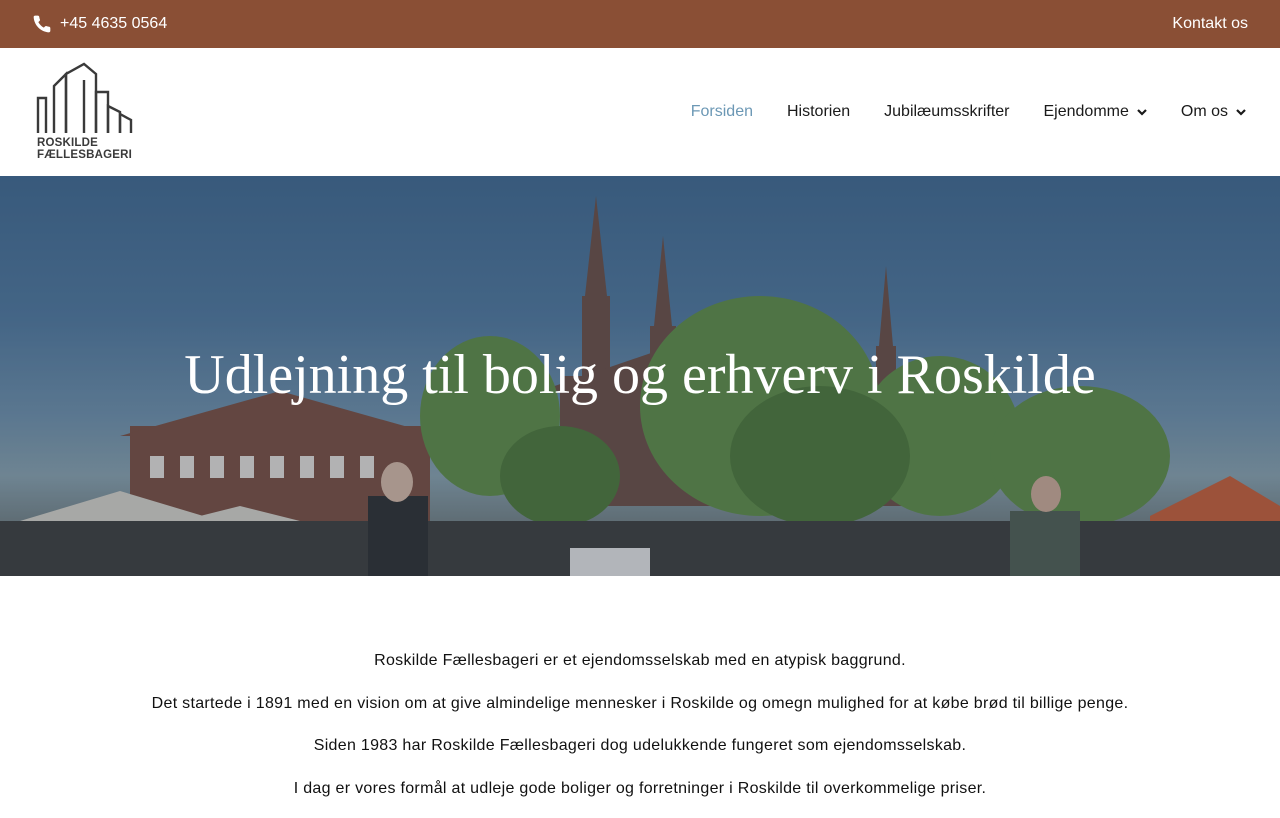 The image size is (1280, 818). I want to click on nav-item-historien: Historien, so click(818, 112).